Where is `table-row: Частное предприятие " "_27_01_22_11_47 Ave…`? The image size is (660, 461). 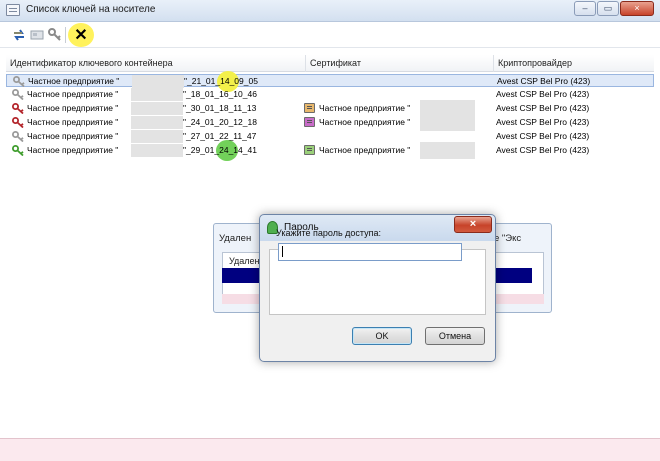 table-row: Частное предприятие " "_27_01_22_11_47 Ave… is located at coordinates (330, 136).